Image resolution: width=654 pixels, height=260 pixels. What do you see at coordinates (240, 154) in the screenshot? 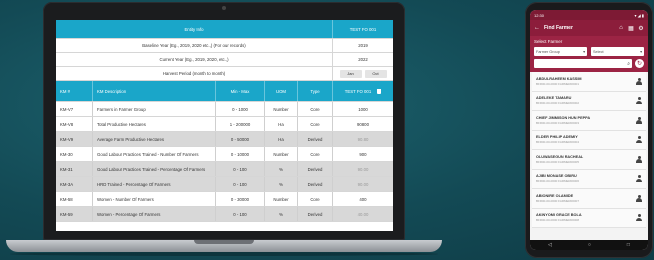
I see `min-max-cell: 0 - 10000` at bounding box center [240, 154].